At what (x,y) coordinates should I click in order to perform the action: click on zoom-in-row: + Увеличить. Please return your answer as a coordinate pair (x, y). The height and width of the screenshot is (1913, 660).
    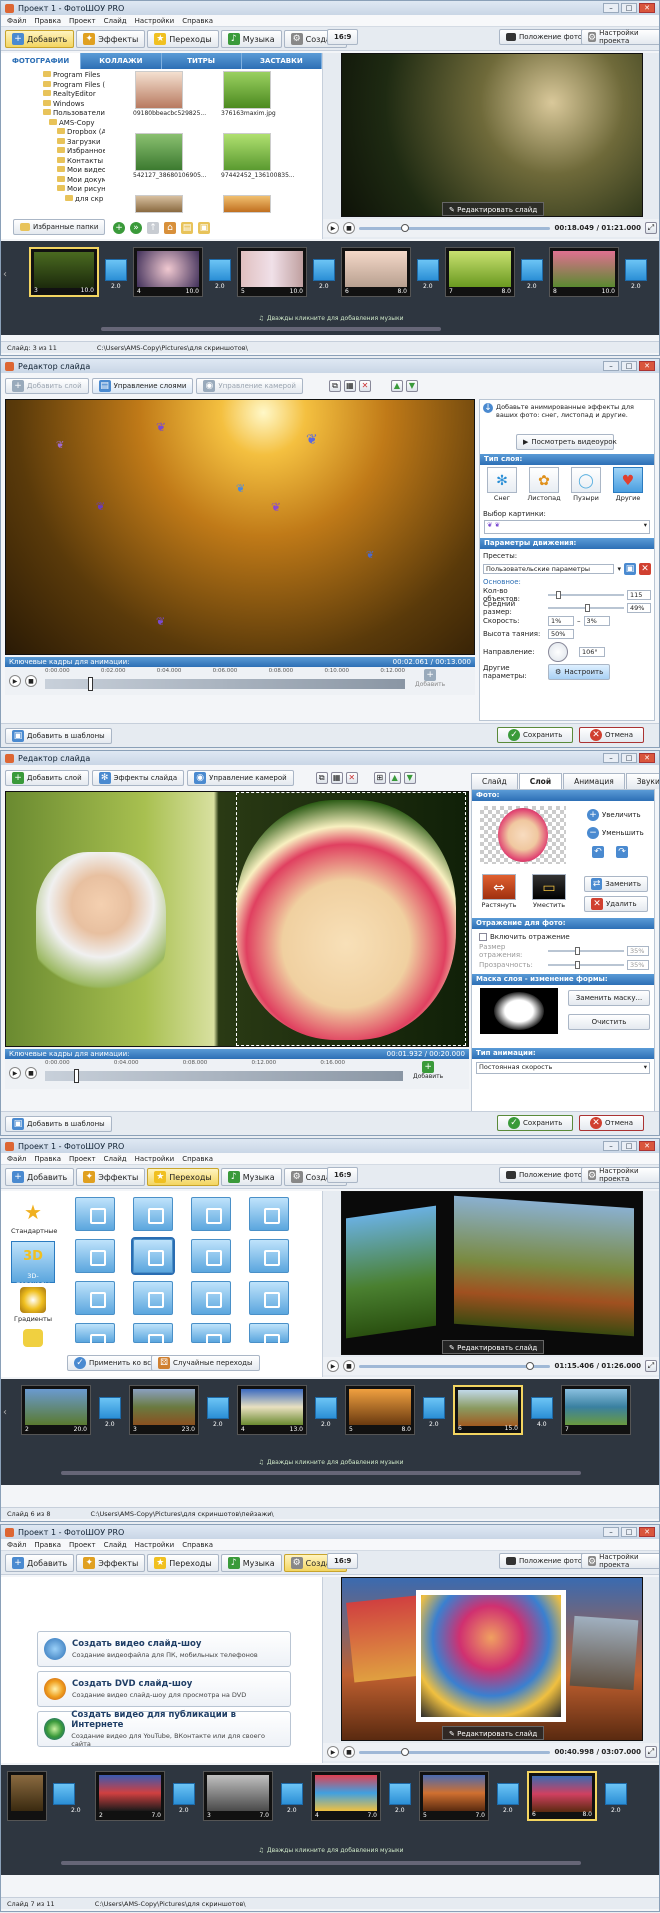
    Looking at the image, I should click on (614, 814).